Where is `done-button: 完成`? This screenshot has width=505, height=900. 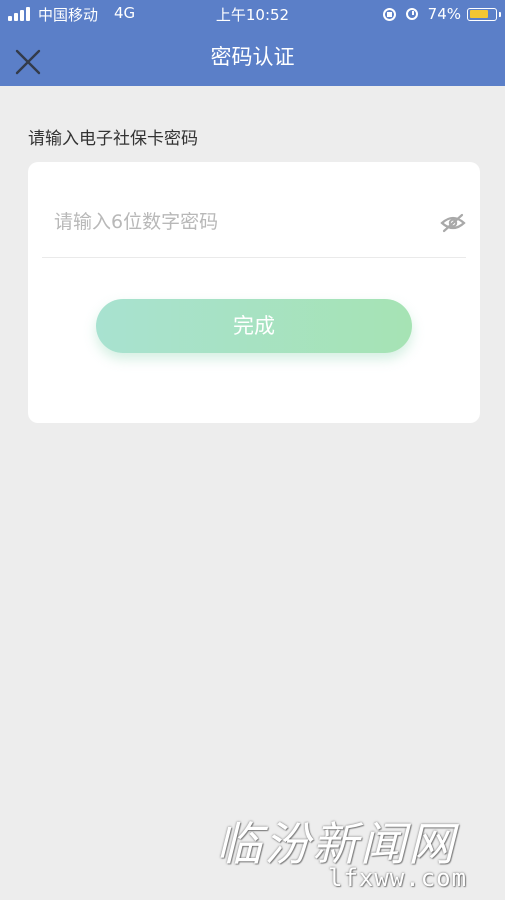
done-button: 完成 is located at coordinates (254, 326).